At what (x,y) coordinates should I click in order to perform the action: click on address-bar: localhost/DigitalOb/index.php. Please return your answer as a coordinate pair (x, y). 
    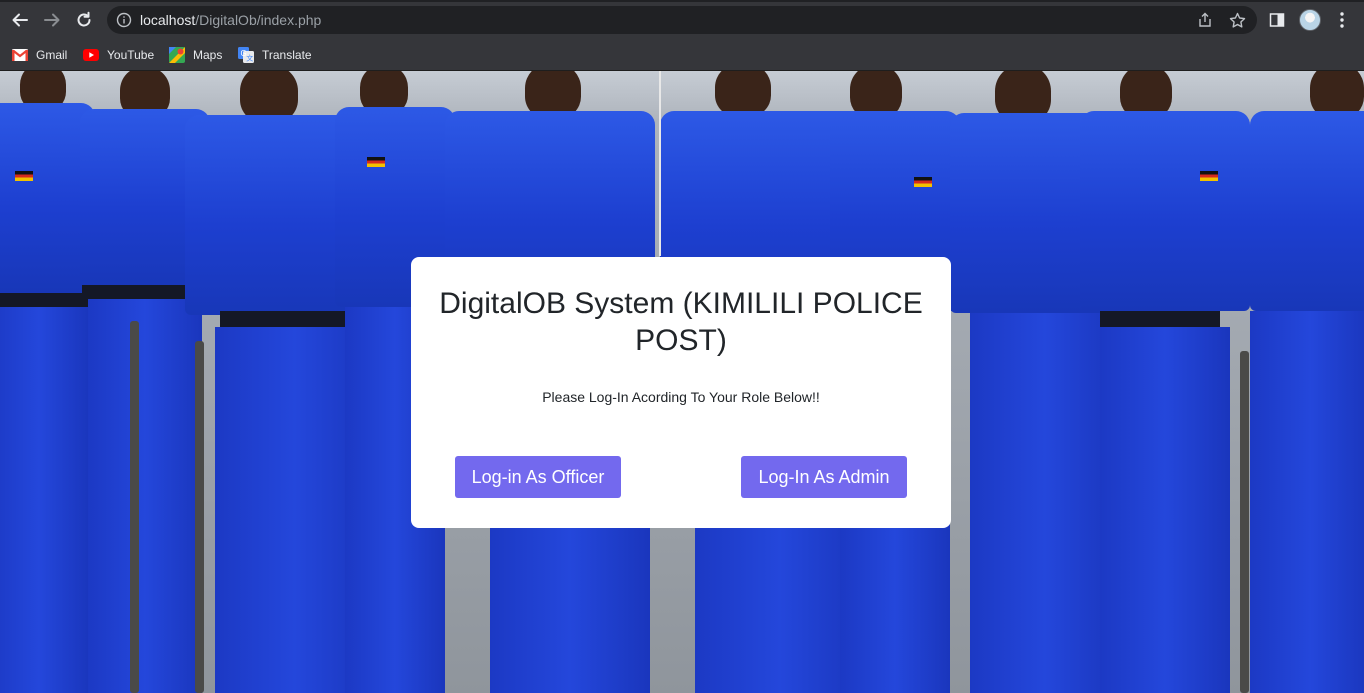
    Looking at the image, I should click on (682, 20).